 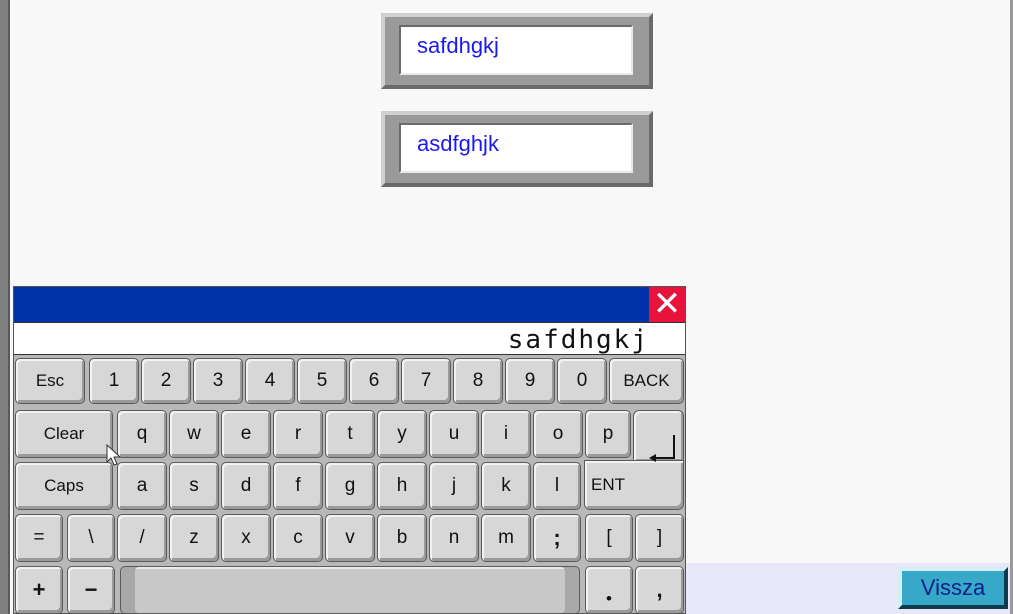 What do you see at coordinates (39, 538) in the screenshot?
I see `key-equals: =` at bounding box center [39, 538].